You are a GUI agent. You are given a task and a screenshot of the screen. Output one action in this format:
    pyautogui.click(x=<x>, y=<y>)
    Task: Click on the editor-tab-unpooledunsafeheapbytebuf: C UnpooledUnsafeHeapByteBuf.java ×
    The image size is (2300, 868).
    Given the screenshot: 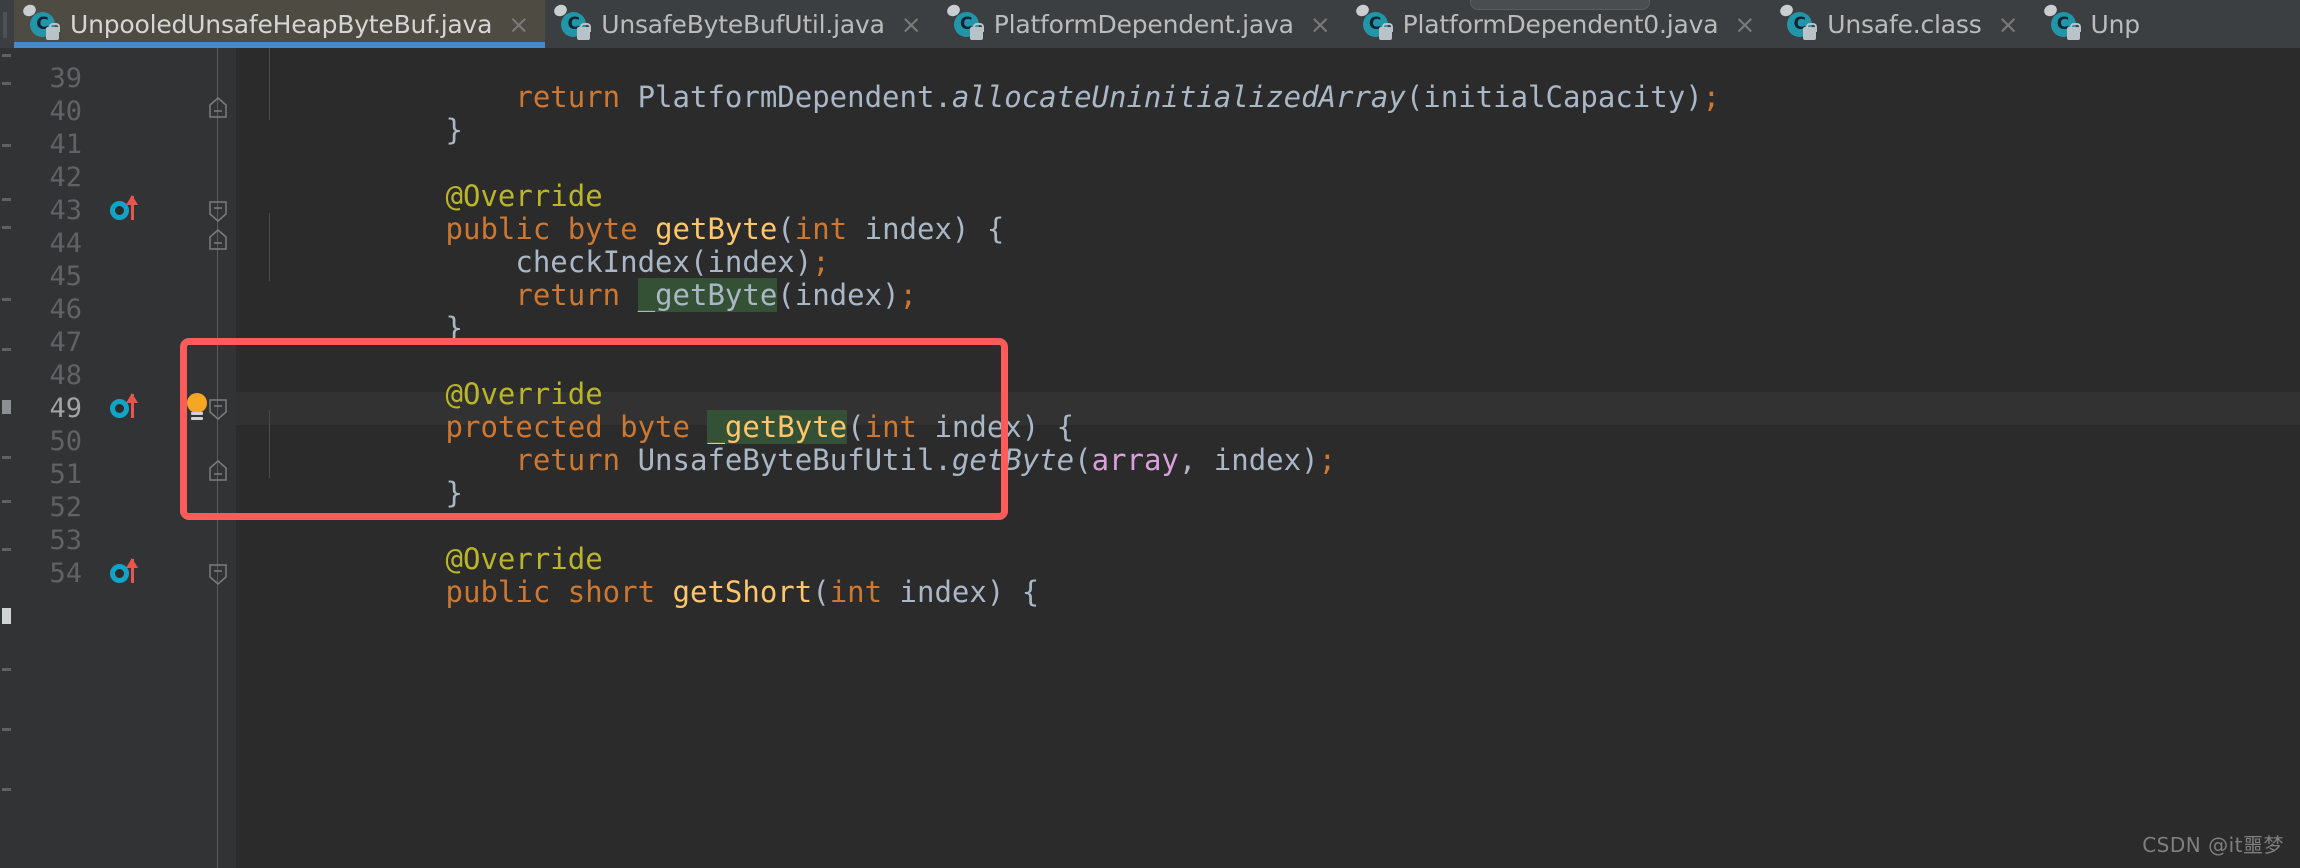 What is the action you would take?
    pyautogui.click(x=280, y=24)
    